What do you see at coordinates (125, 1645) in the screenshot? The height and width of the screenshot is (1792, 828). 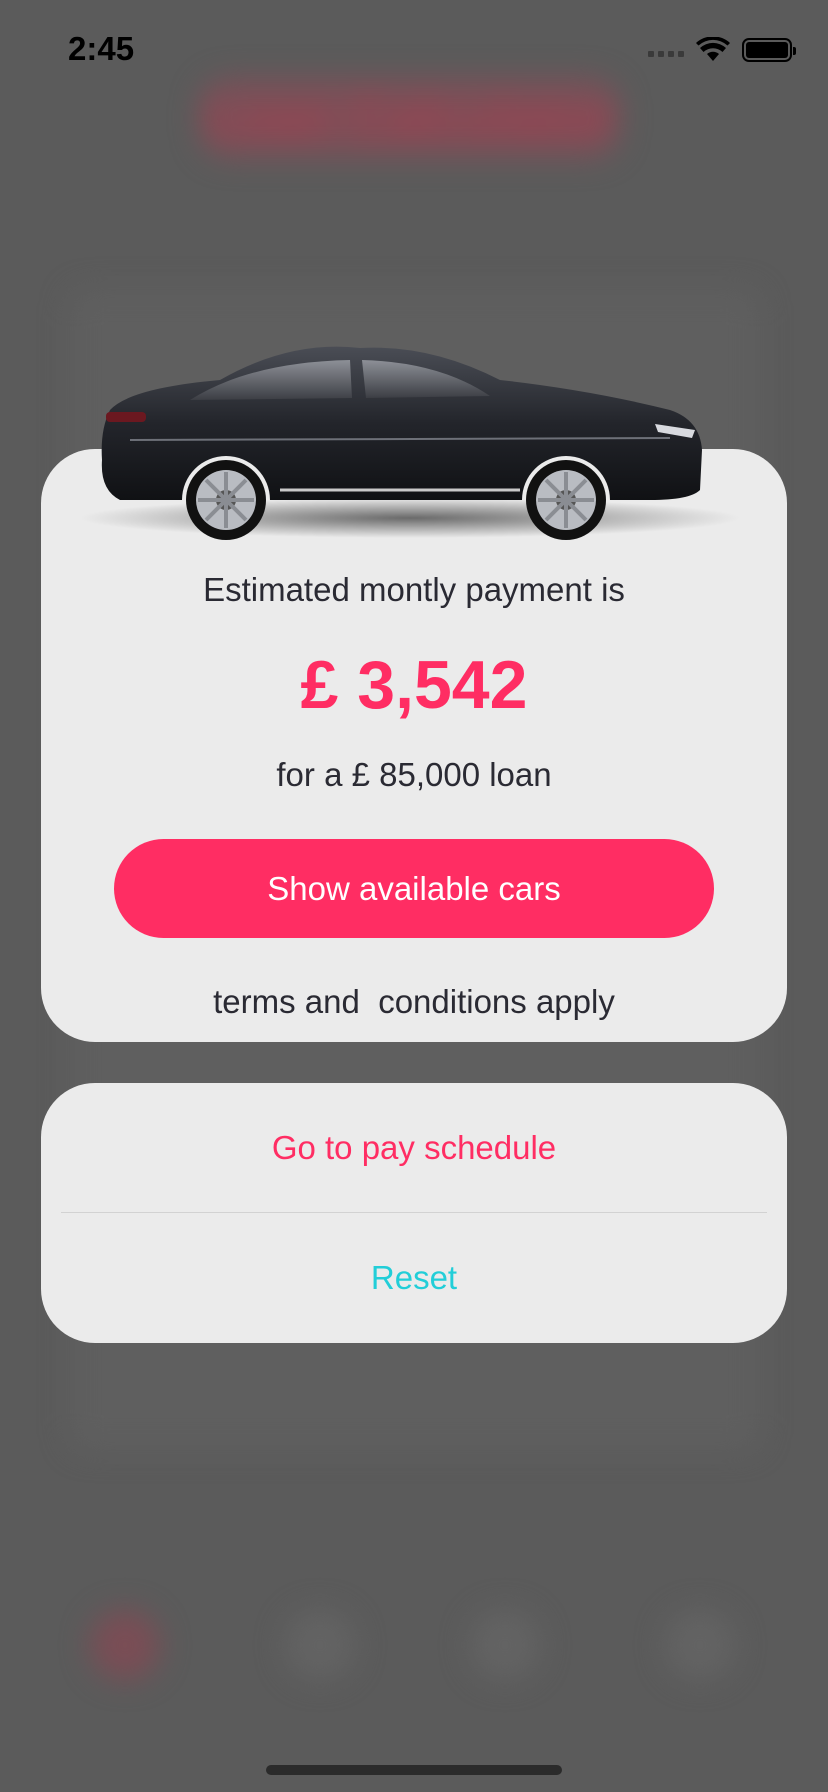 I see `calculator-tab-icon` at bounding box center [125, 1645].